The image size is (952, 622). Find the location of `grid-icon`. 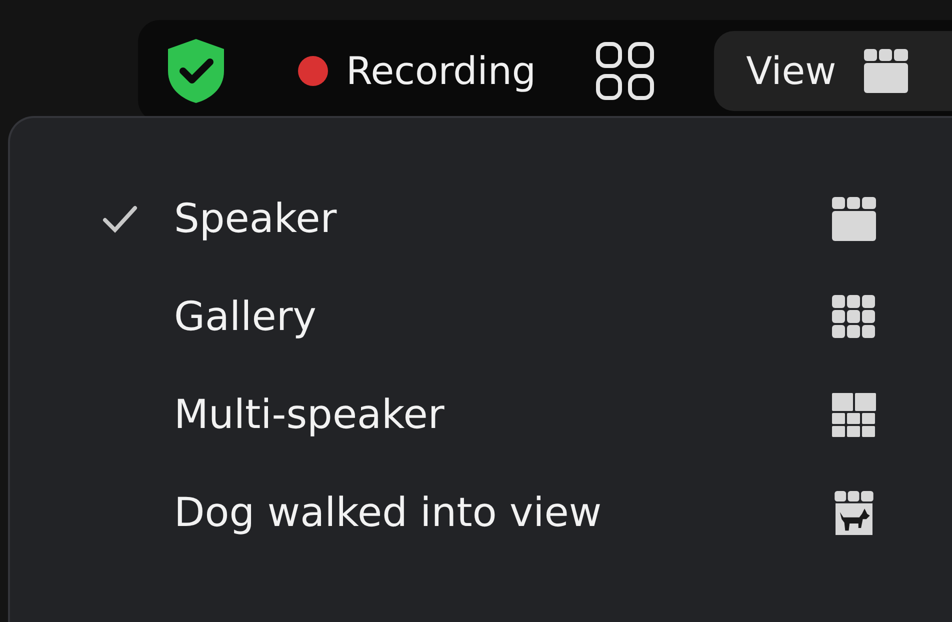

grid-icon is located at coordinates (625, 71).